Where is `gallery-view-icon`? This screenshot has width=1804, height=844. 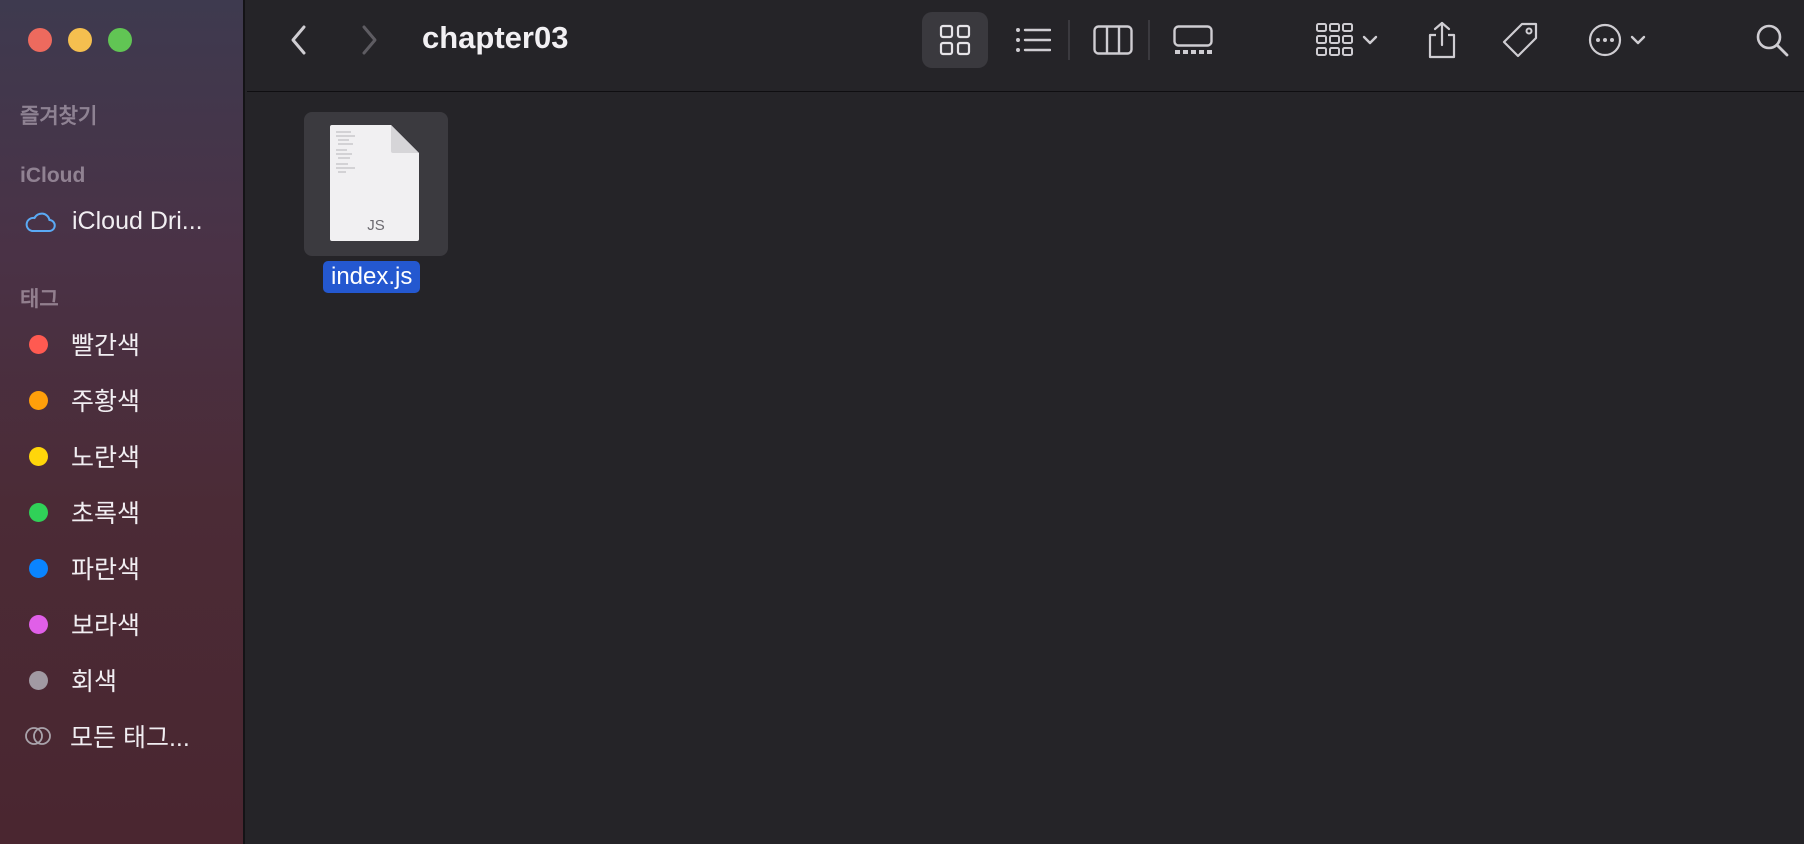
gallery-view-icon is located at coordinates (1193, 39).